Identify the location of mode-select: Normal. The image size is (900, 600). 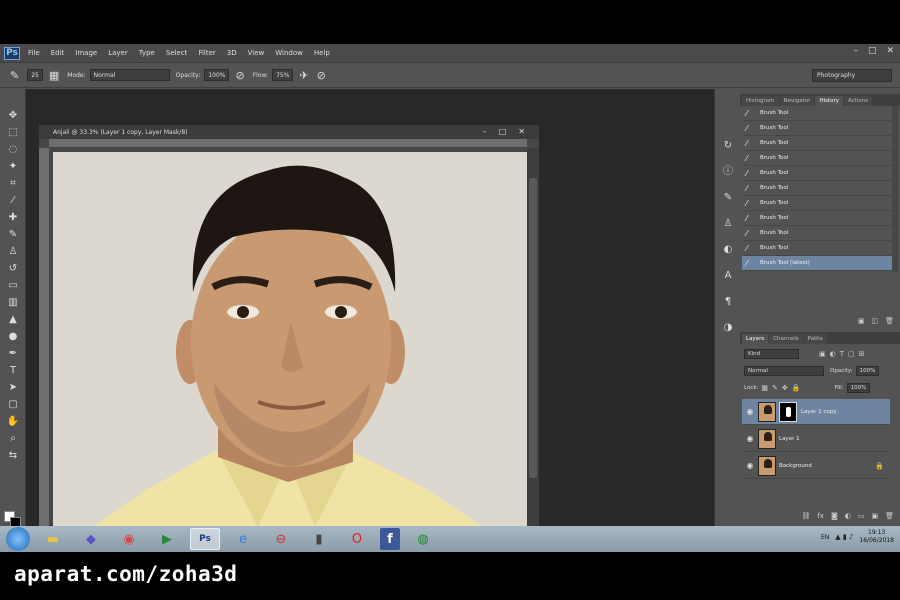
(129, 75).